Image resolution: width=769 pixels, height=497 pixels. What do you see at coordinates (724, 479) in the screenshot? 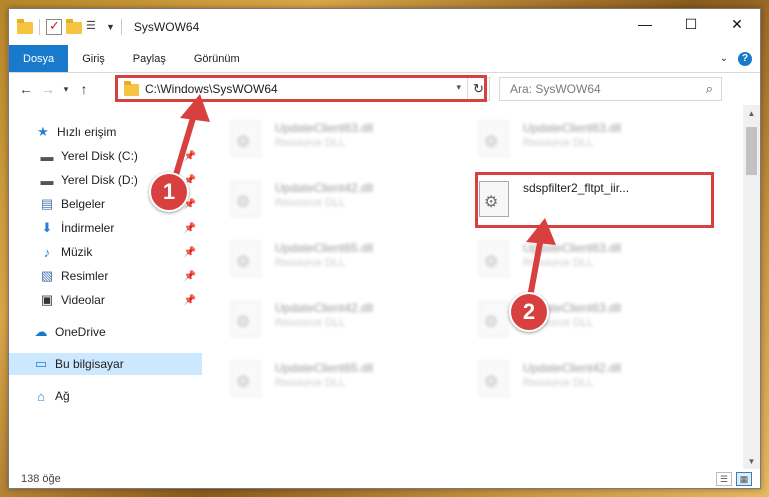
I see `details-view-icon: ☰` at bounding box center [724, 479].